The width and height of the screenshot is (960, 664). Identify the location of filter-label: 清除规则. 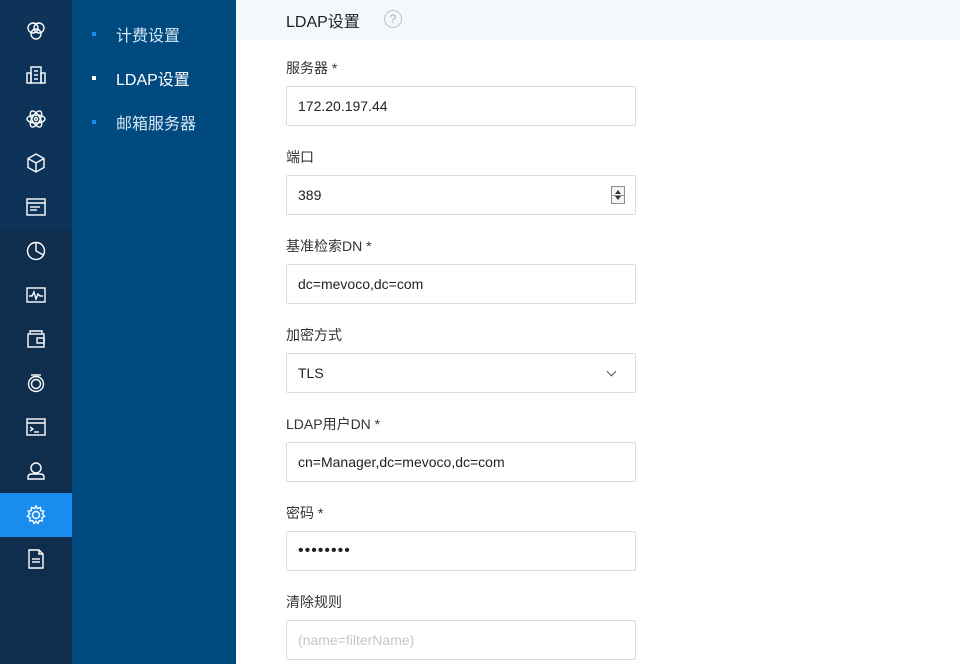
(314, 602).